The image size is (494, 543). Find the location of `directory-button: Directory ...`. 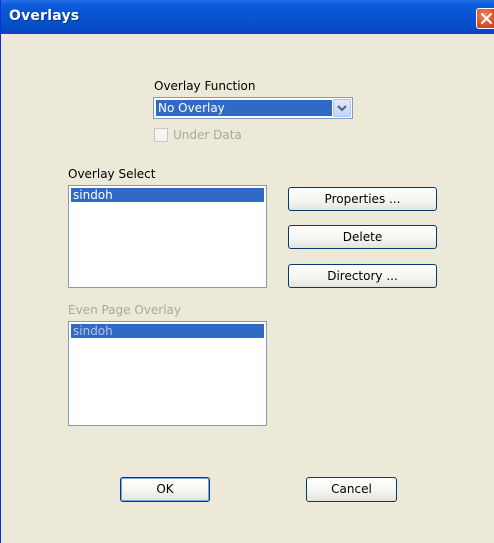

directory-button: Directory ... is located at coordinates (362, 276).